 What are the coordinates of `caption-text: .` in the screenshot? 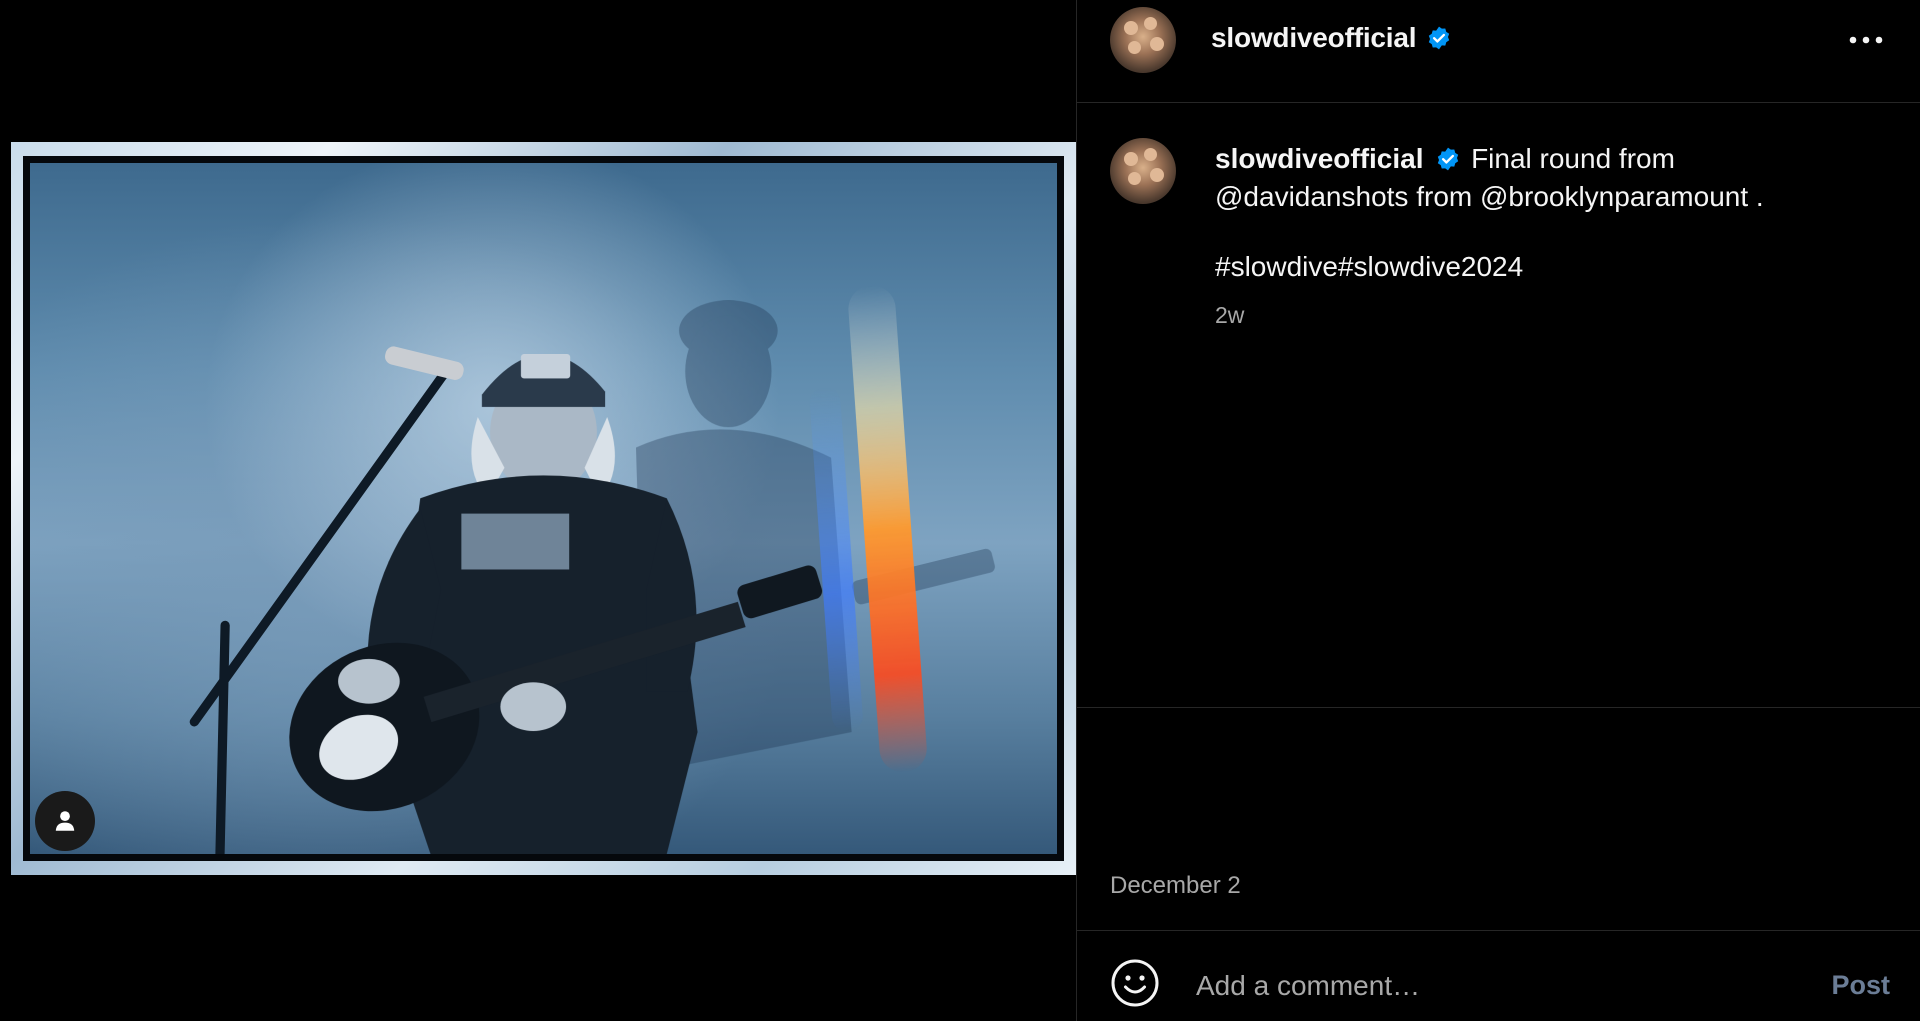 It's located at (1756, 196).